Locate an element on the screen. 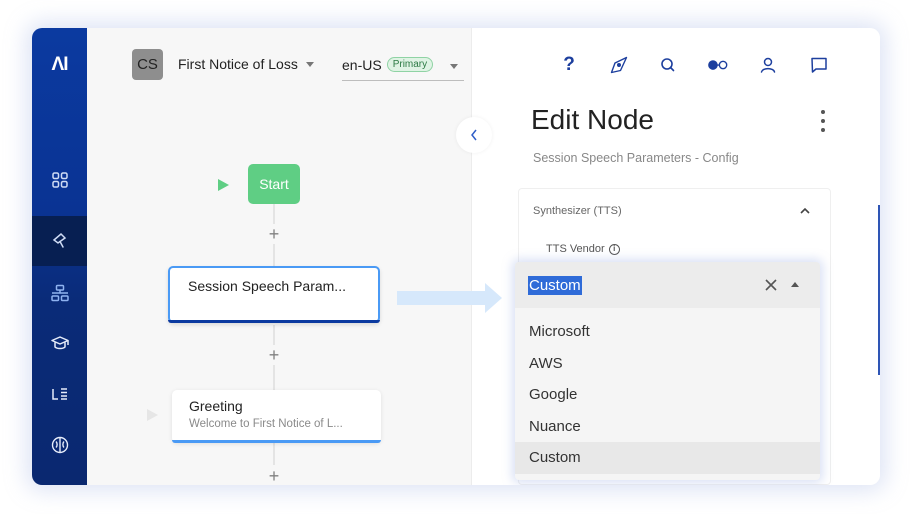 This screenshot has height=514, width=912. panel-subtitle: Session Speech Parameters - Config is located at coordinates (636, 158).